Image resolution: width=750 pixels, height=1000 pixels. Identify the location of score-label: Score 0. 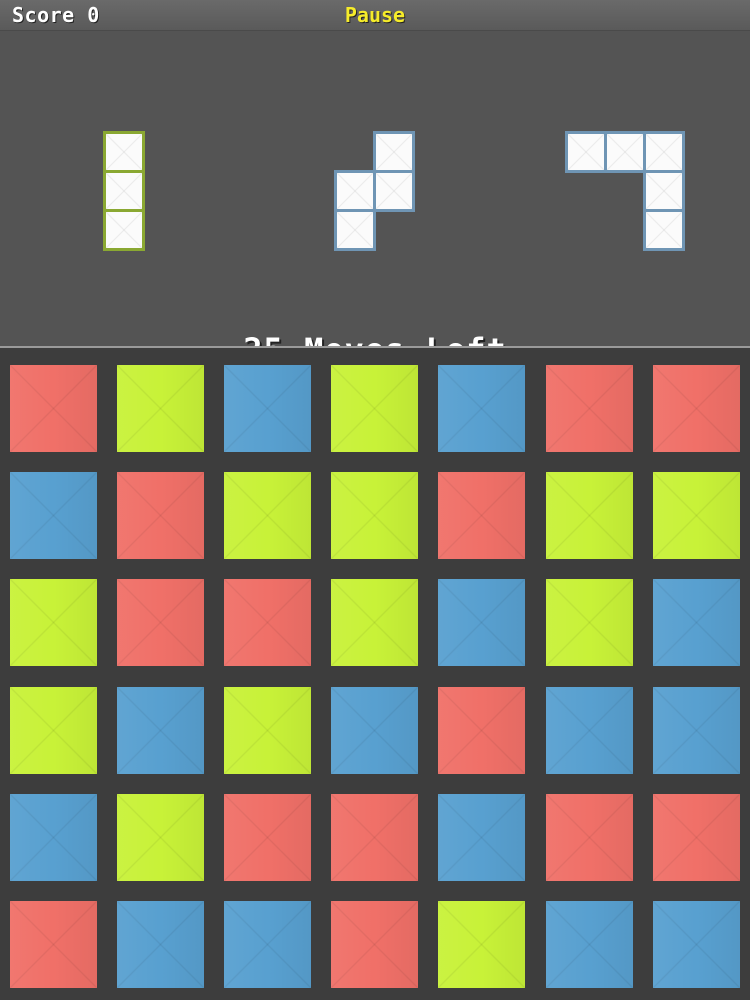
(56, 15).